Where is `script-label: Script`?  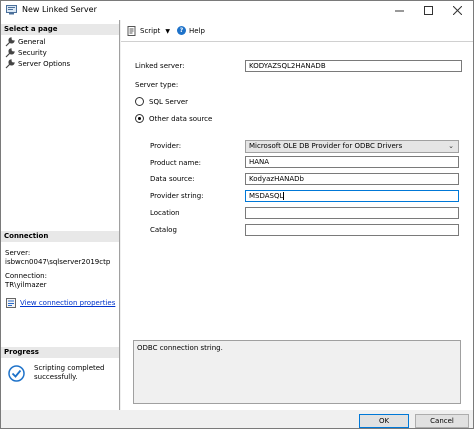 script-label: Script is located at coordinates (150, 31).